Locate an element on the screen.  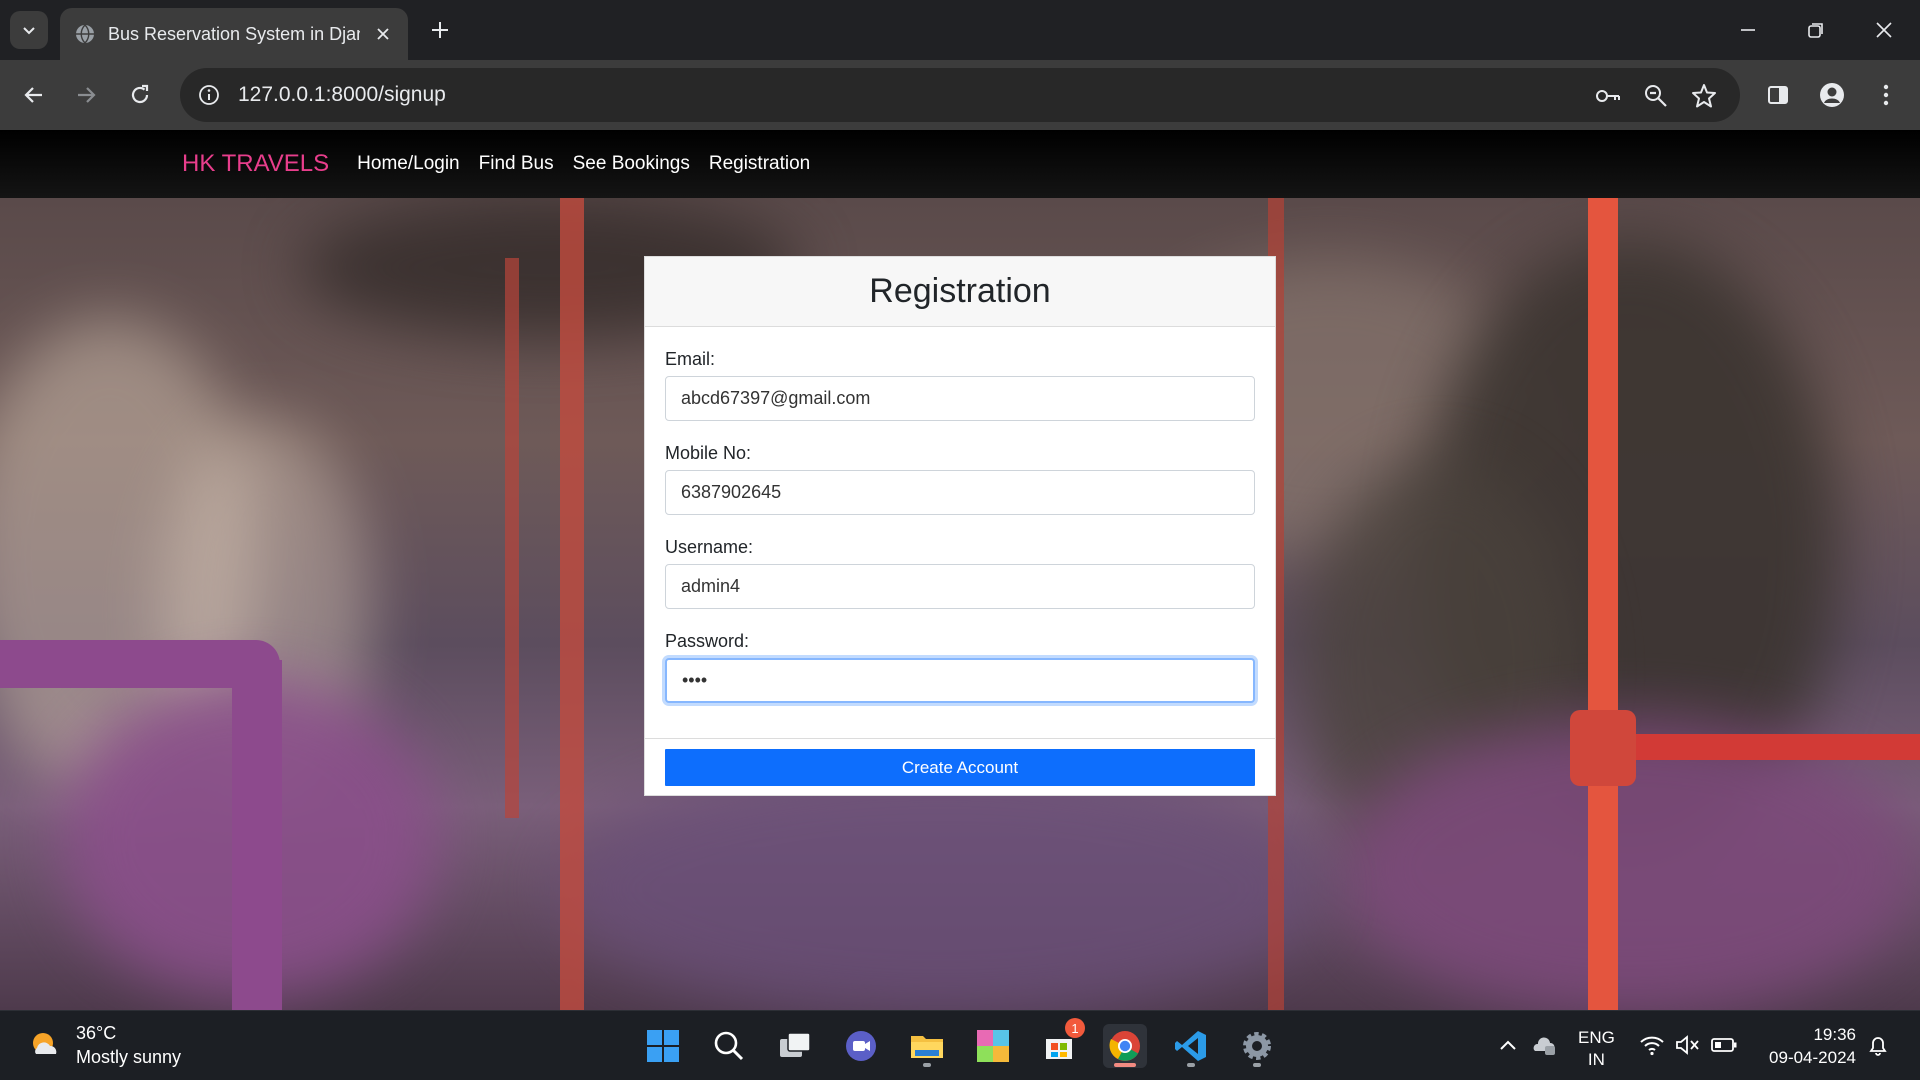
close-window-button is located at coordinates (1884, 30).